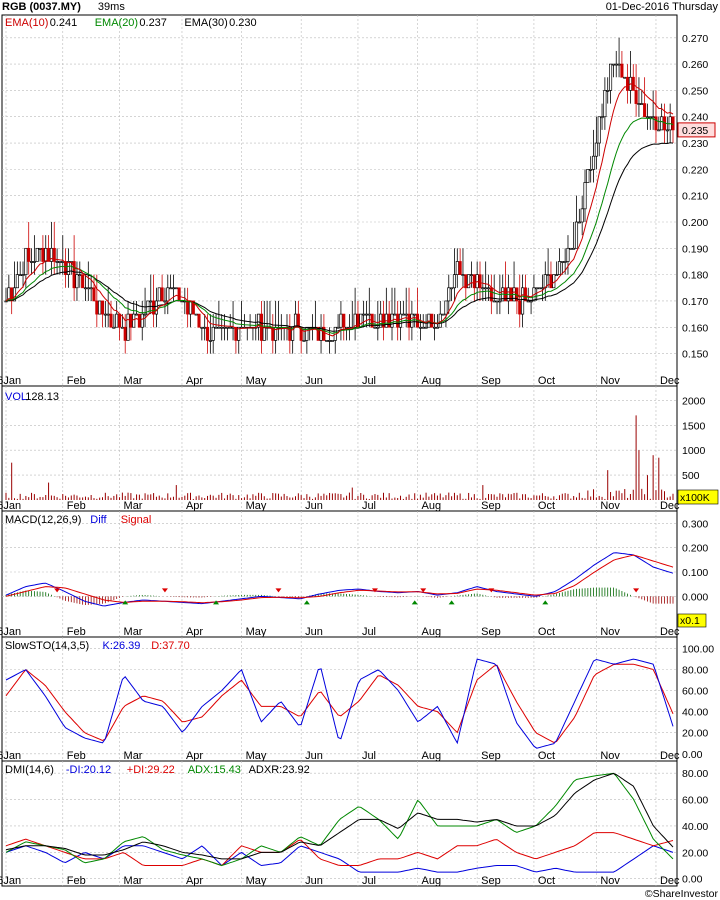  Describe the element at coordinates (256, 381) in the screenshot. I see `price-month-label: May` at that location.